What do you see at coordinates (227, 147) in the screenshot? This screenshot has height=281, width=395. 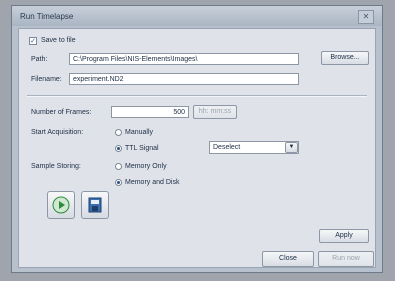 I see `ttl-dropdown-value: Deselect` at bounding box center [227, 147].